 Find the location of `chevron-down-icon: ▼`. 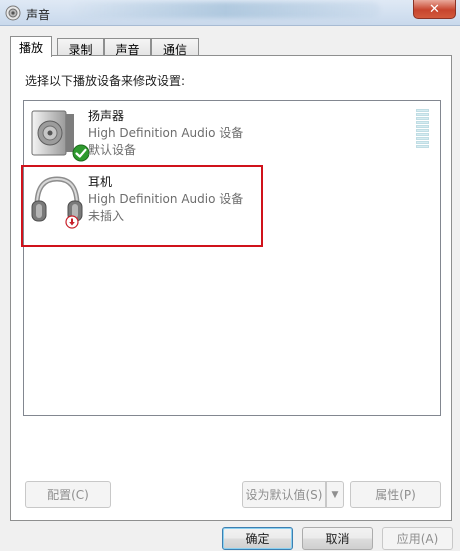

chevron-down-icon: ▼ is located at coordinates (335, 494).